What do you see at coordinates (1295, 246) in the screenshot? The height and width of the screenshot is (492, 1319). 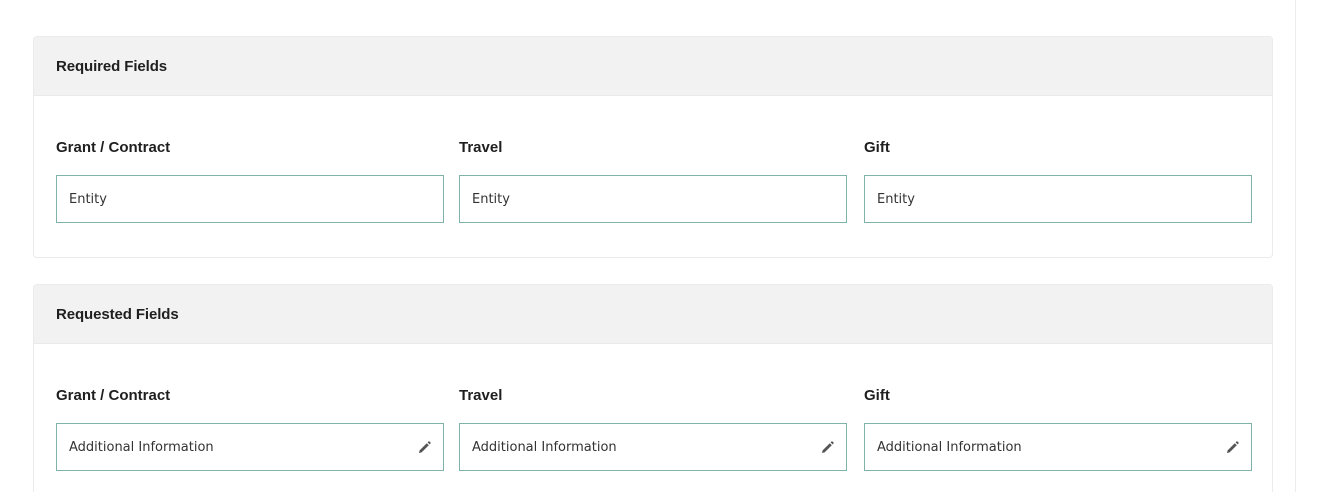 I see `page-edge-divider` at bounding box center [1295, 246].